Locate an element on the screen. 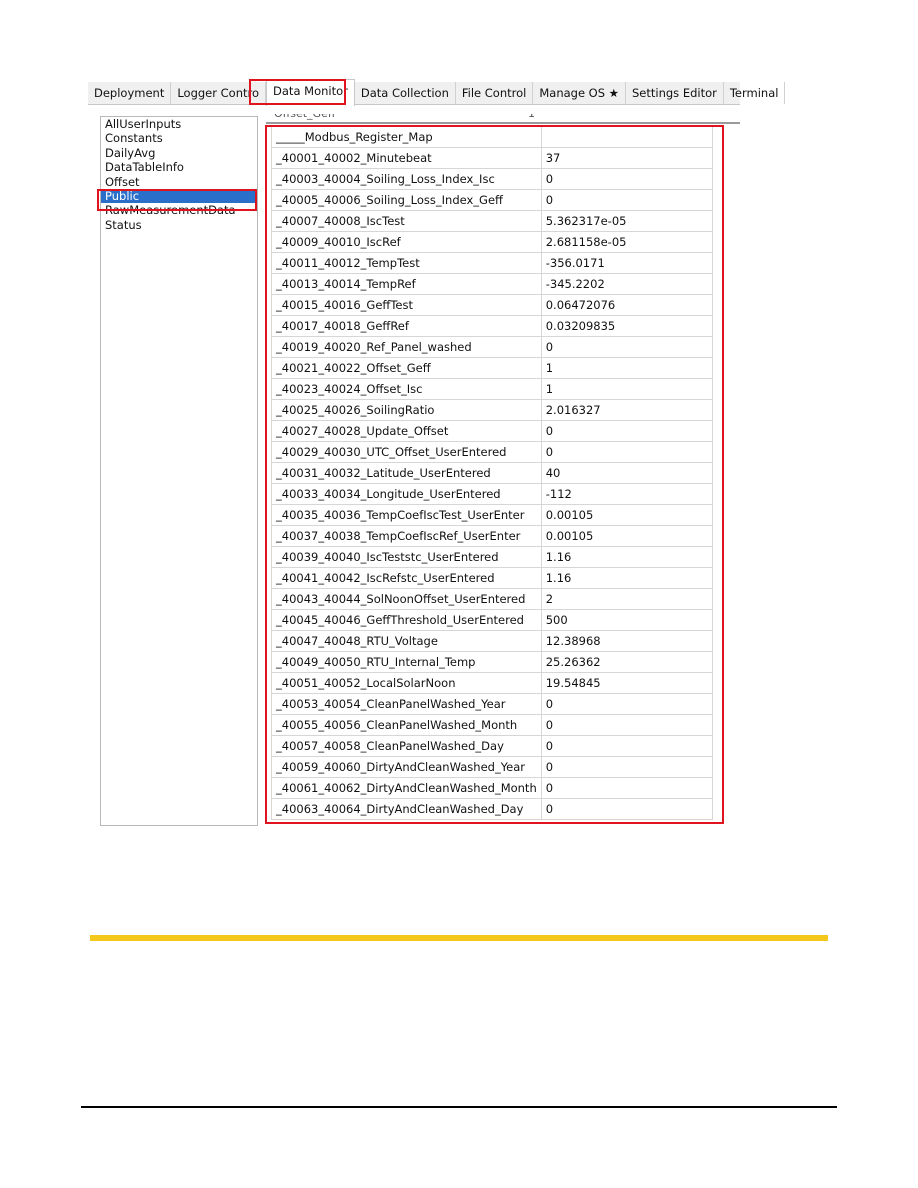 This screenshot has height=1188, width=918. field-value: 19.54845 is located at coordinates (627, 683).